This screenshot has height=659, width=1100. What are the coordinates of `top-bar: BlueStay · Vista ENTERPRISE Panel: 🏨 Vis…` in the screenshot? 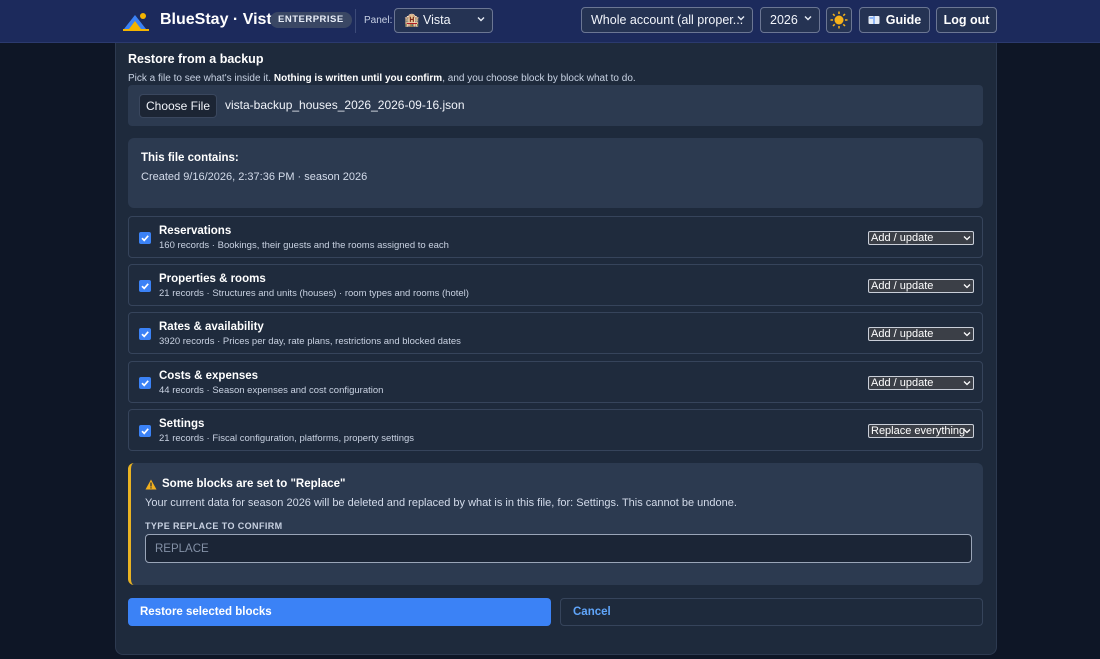 It's located at (550, 21).